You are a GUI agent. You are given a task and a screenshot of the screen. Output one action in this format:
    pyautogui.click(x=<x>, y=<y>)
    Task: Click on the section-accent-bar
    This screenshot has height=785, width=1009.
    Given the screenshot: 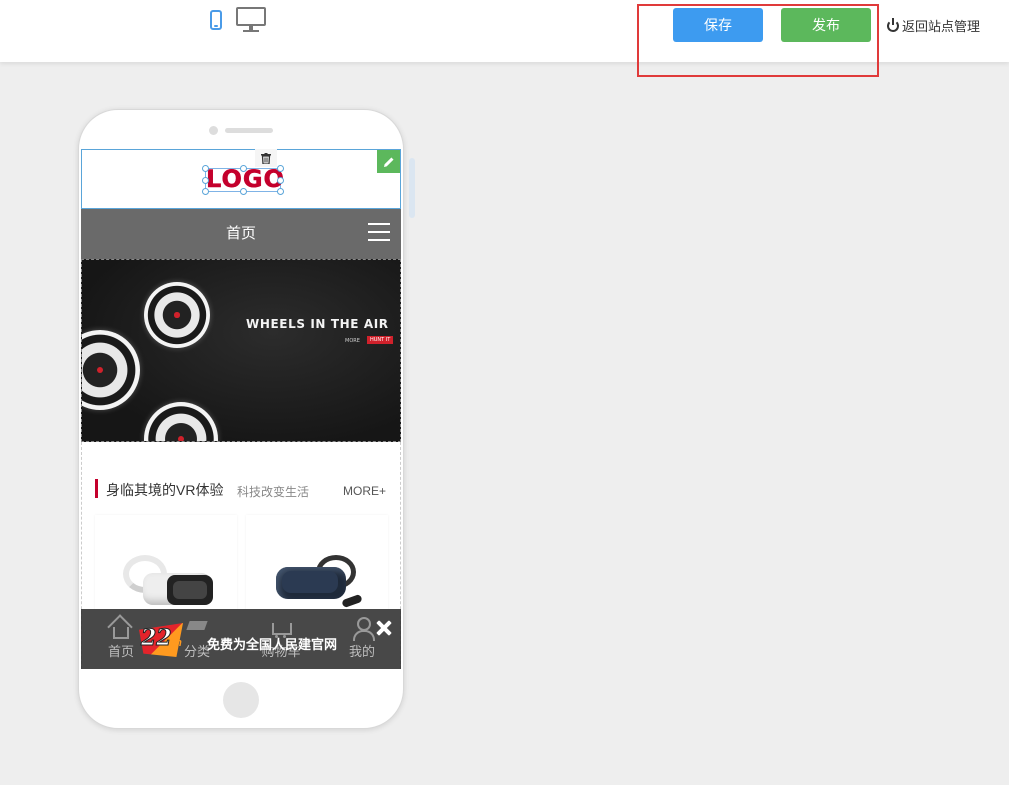 What is the action you would take?
    pyautogui.click(x=96, y=488)
    